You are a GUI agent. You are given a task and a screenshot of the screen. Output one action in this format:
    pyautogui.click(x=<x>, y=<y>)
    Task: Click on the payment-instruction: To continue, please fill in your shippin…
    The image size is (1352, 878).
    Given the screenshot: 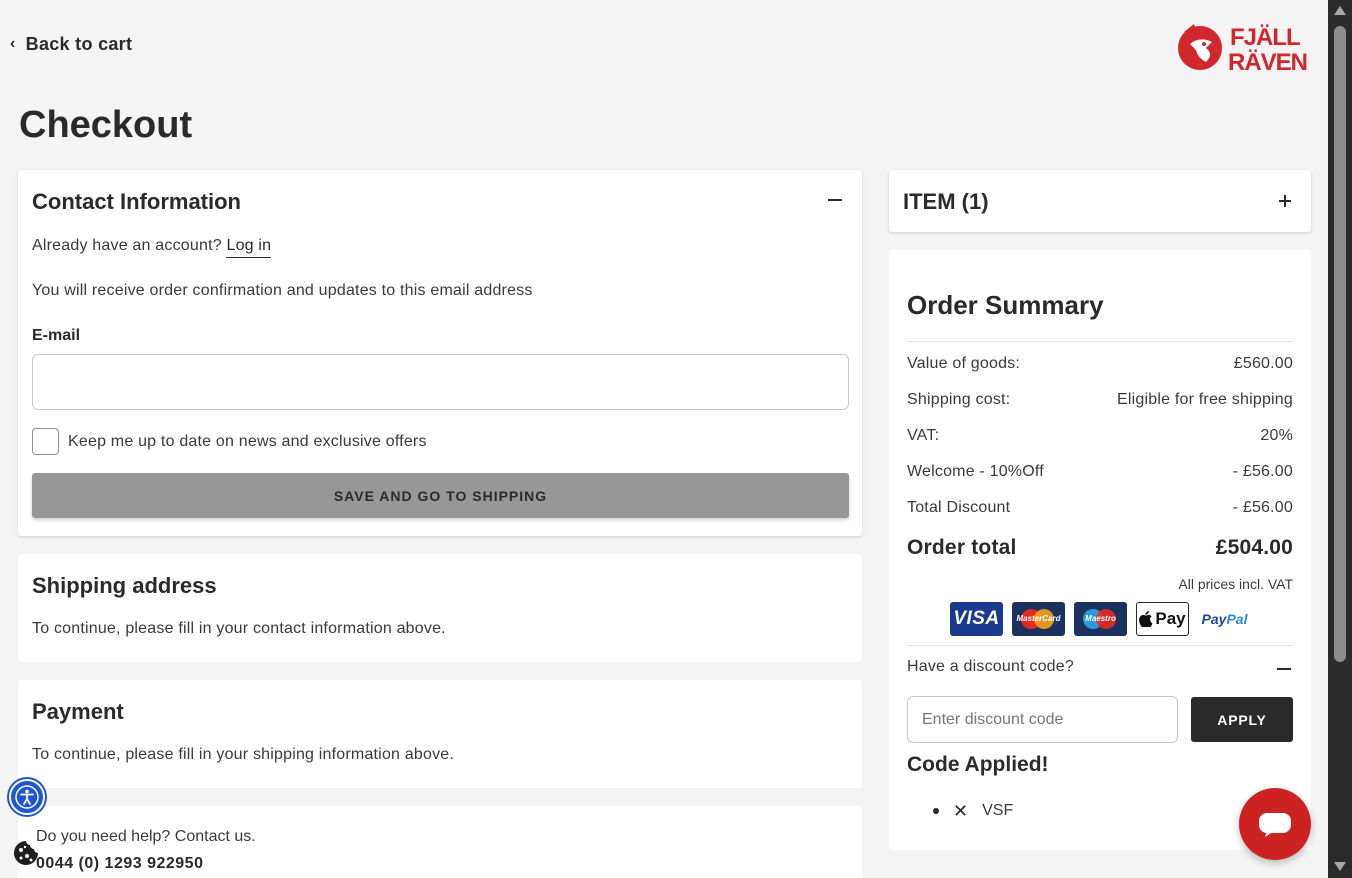 What is the action you would take?
    pyautogui.click(x=243, y=754)
    